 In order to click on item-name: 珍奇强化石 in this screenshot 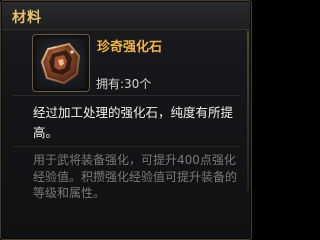, I will do `click(130, 47)`.